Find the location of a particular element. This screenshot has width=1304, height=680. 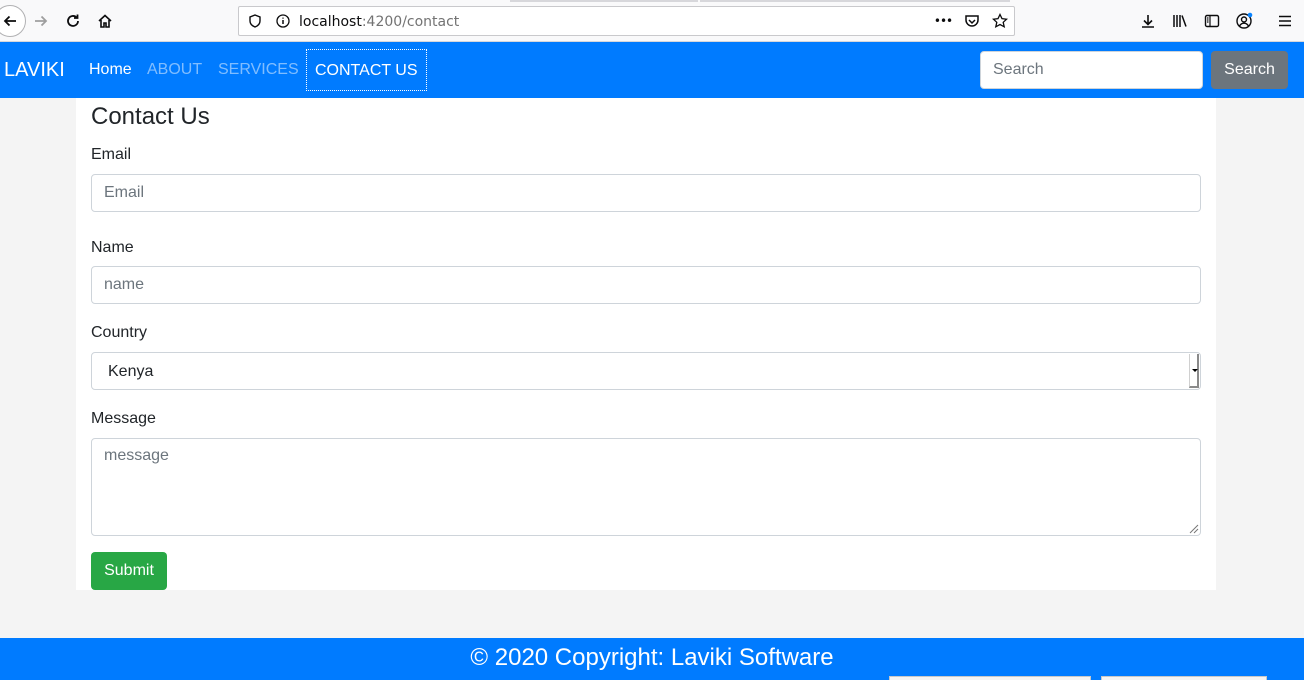

reload-icon is located at coordinates (73, 21).